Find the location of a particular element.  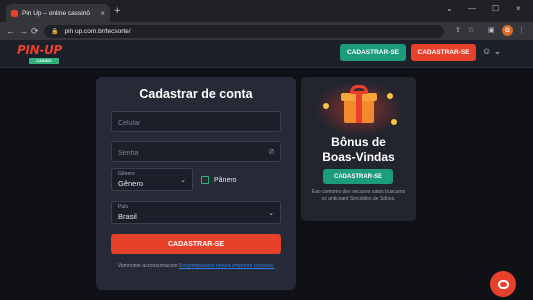

tab-search-icon: ⌄ is located at coordinates (449, 8).